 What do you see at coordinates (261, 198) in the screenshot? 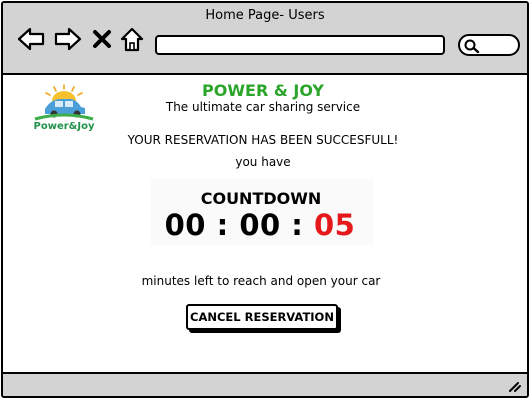
I see `countdown-label: COUNTDOWN` at bounding box center [261, 198].